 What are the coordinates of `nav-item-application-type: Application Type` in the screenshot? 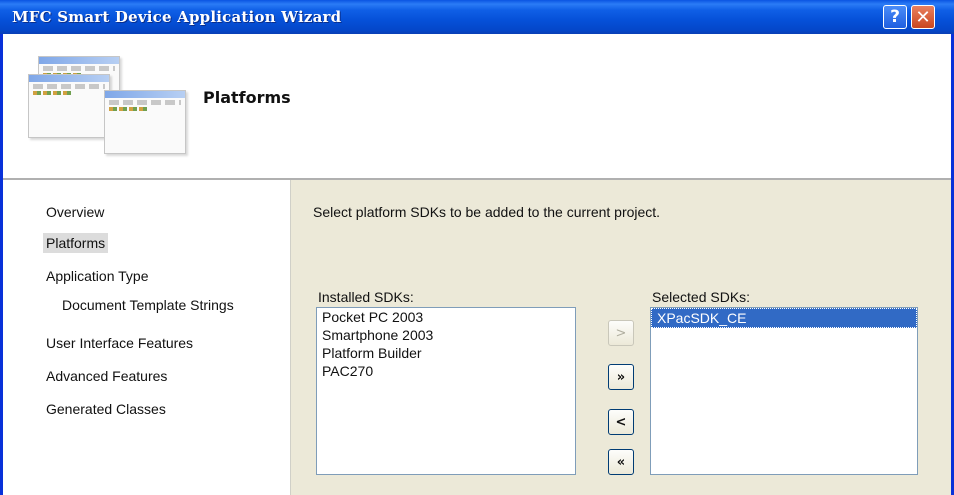 It's located at (97, 276).